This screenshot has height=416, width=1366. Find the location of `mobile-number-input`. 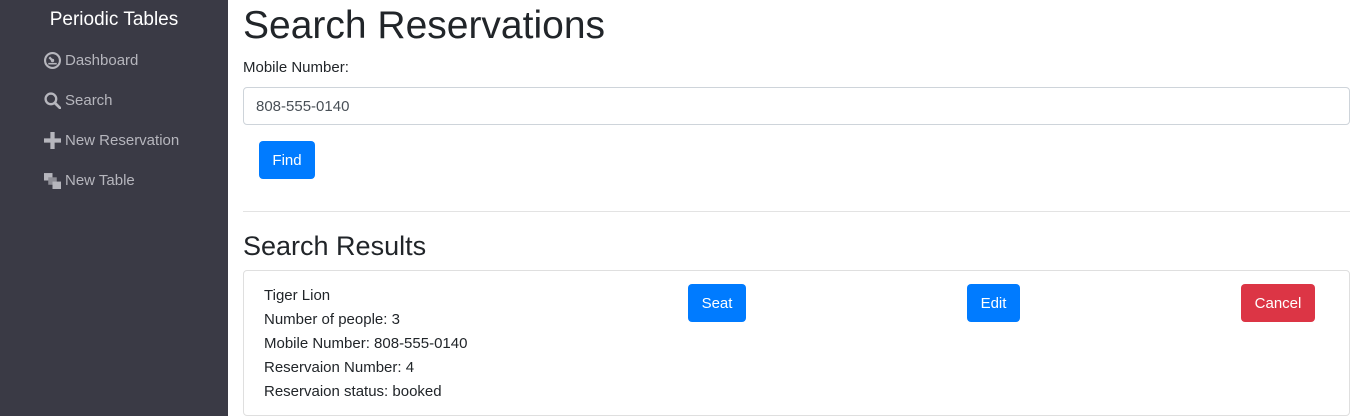

mobile-number-input is located at coordinates (796, 106).